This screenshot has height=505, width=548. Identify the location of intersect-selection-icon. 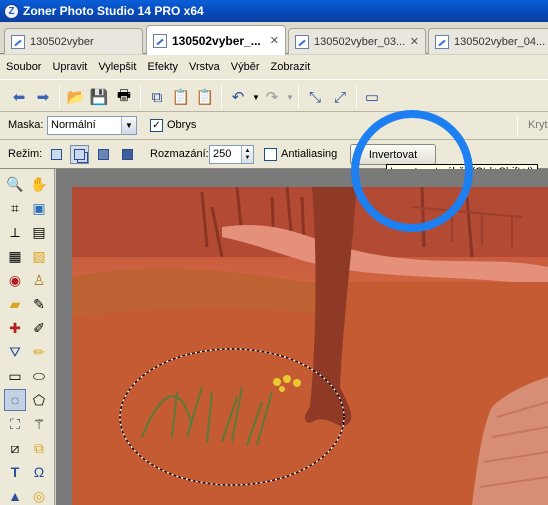
(127, 154).